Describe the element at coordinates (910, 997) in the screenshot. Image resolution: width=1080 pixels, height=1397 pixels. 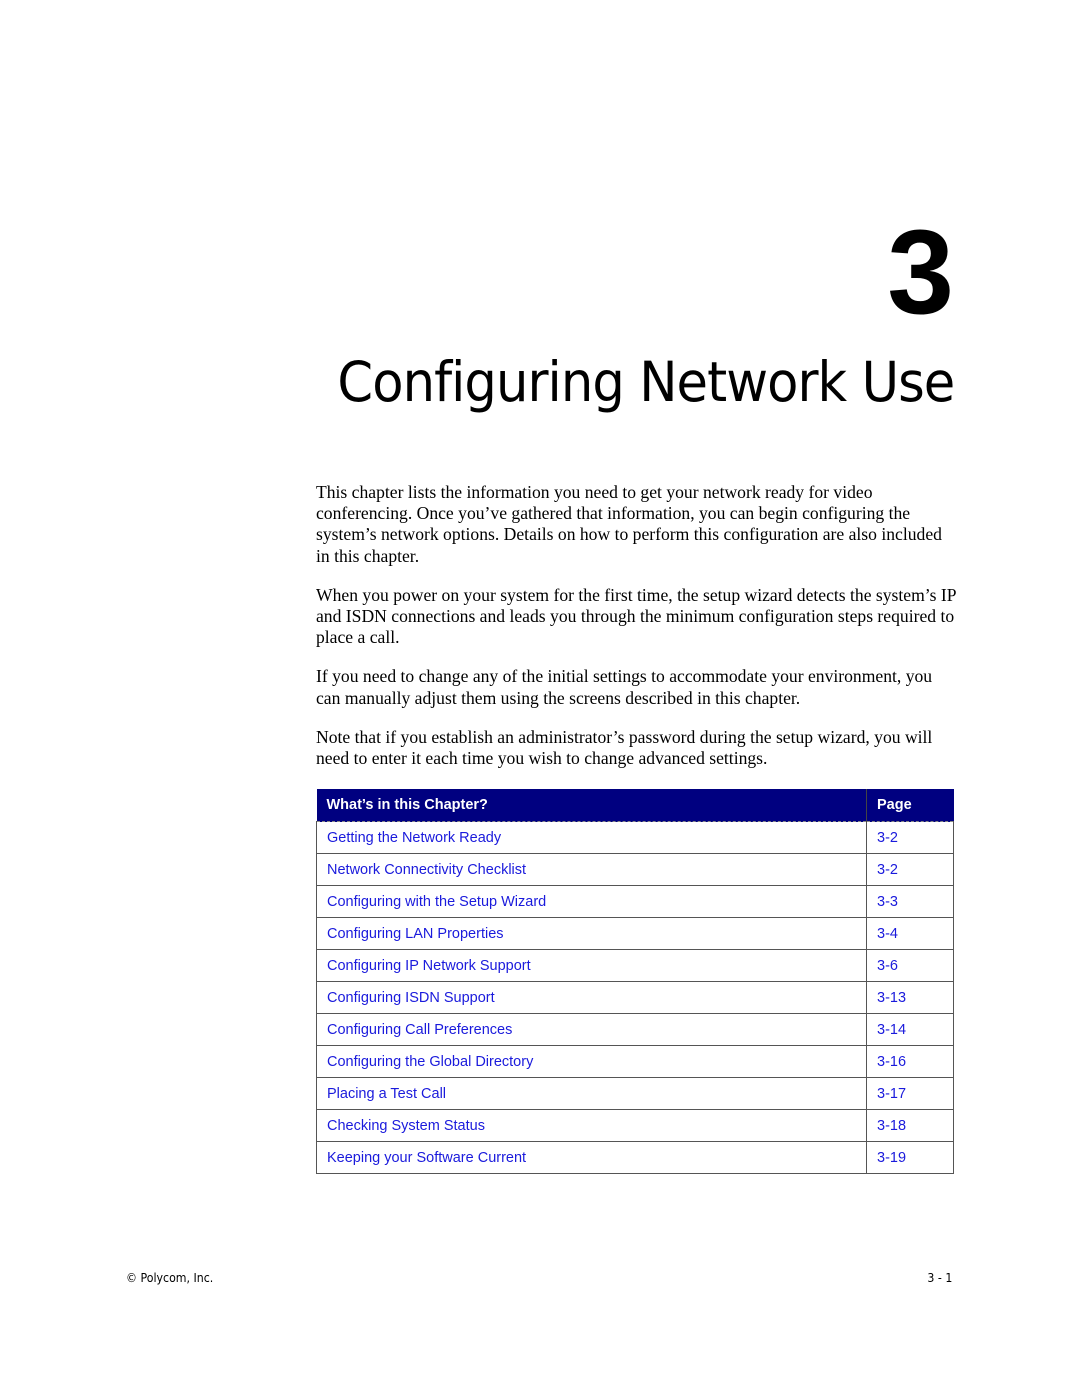
I see `page-cell: 3-13` at that location.